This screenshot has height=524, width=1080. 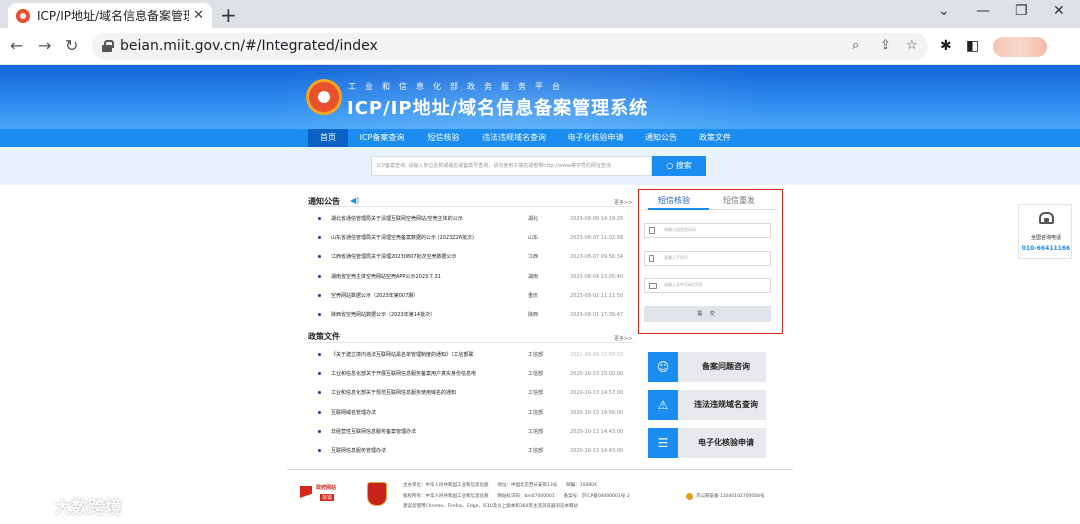 I want to click on notice-region: 湖南, so click(x=533, y=277).